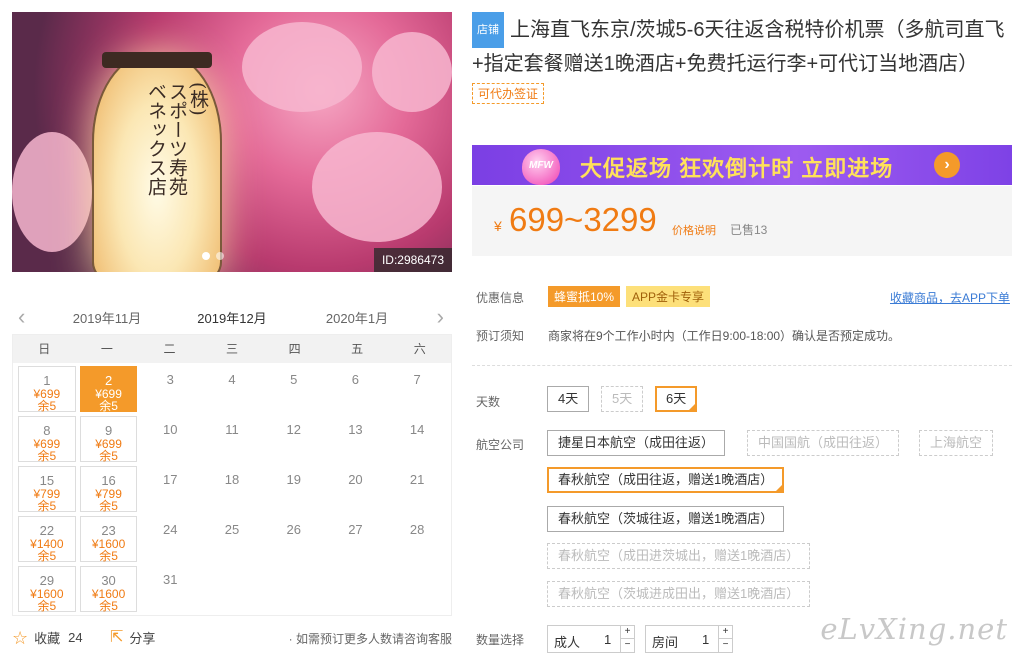 The width and height of the screenshot is (1018, 663). I want to click on room-qty-stepper: 房间 1 + −, so click(689, 639).